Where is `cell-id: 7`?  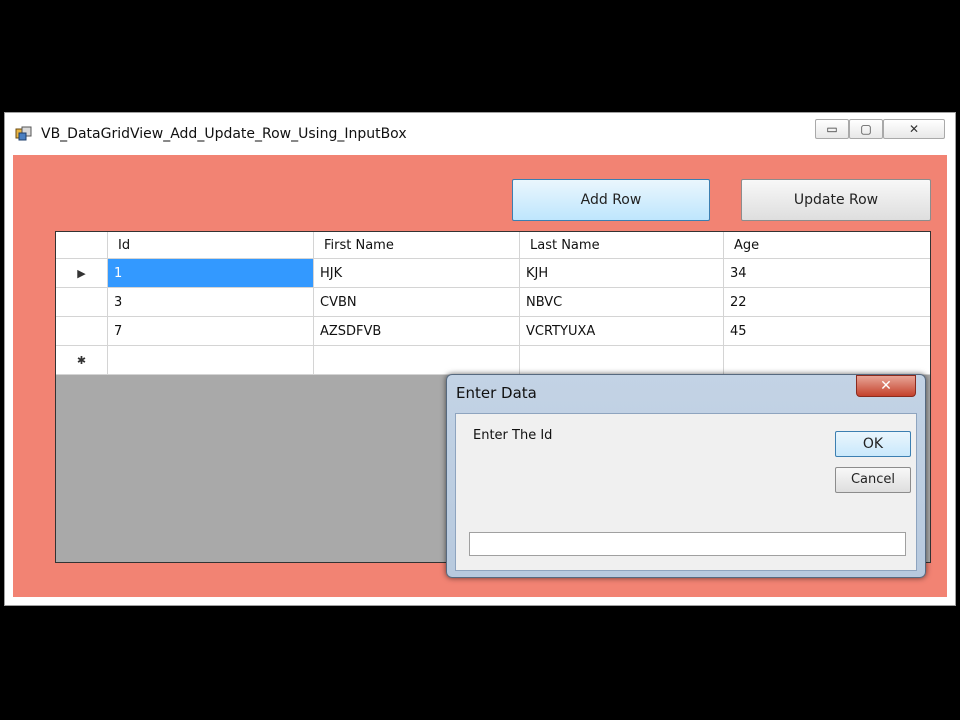 cell-id: 7 is located at coordinates (211, 331).